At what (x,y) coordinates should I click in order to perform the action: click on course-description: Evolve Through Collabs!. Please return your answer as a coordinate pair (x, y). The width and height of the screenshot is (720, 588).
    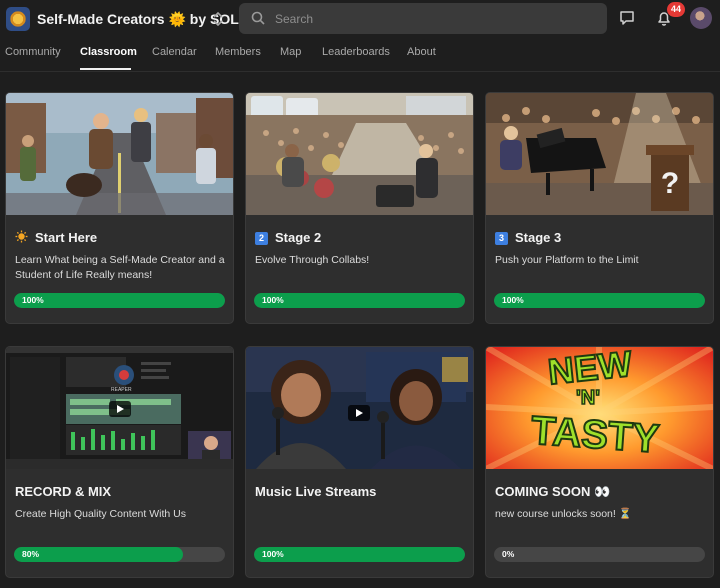
    Looking at the image, I should click on (312, 260).